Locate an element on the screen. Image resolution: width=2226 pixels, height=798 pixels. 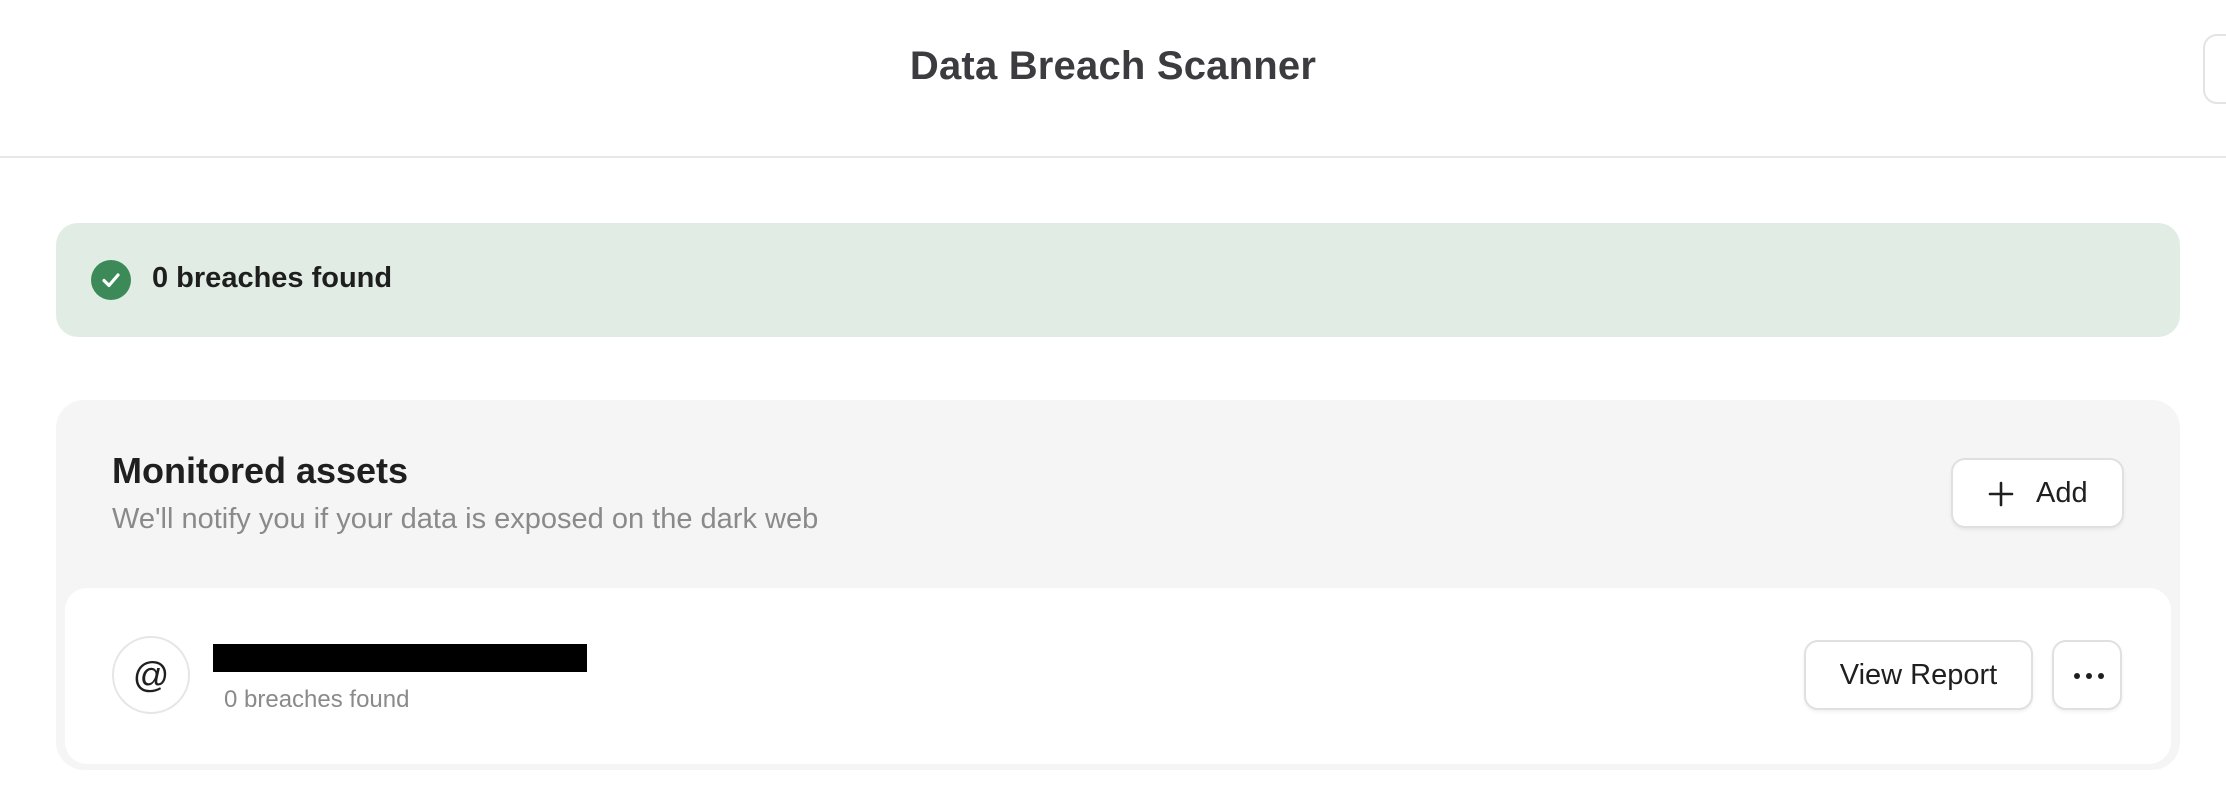
at-sign-glyph: @ is located at coordinates (151, 674).